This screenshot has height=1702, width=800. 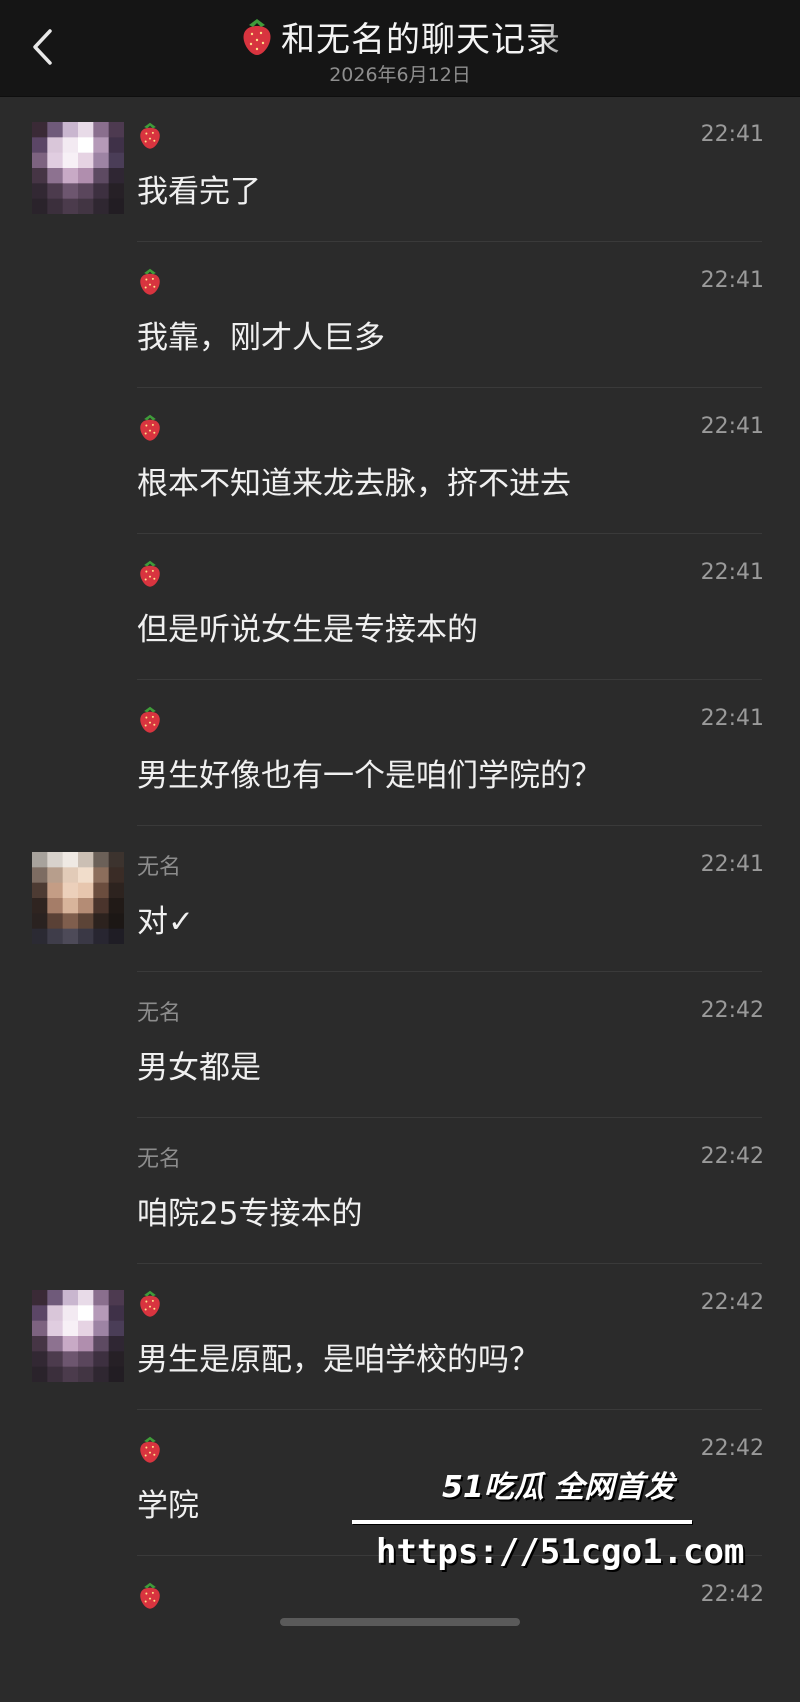 What do you see at coordinates (558, 1487) in the screenshot?
I see `watermark-slogan: 51吃瓜 全网首发` at bounding box center [558, 1487].